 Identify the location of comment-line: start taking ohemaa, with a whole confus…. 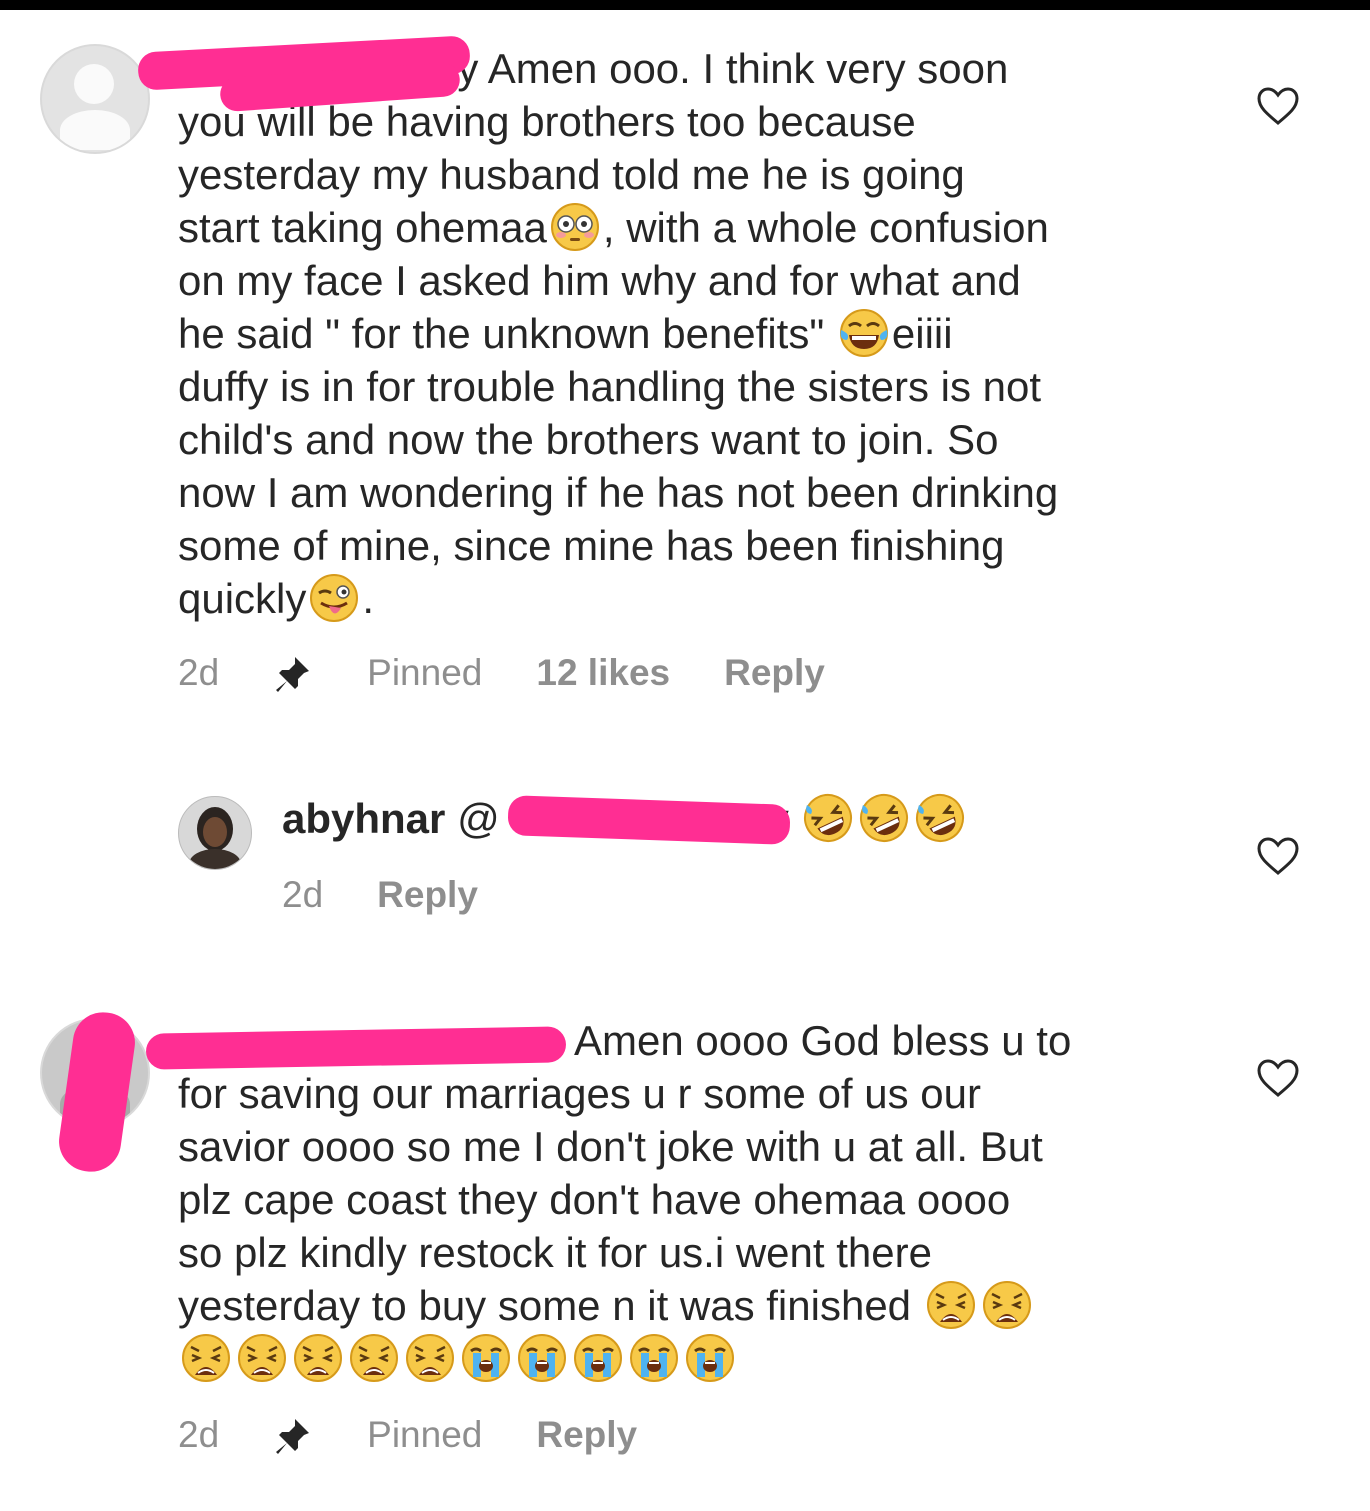
(613, 227).